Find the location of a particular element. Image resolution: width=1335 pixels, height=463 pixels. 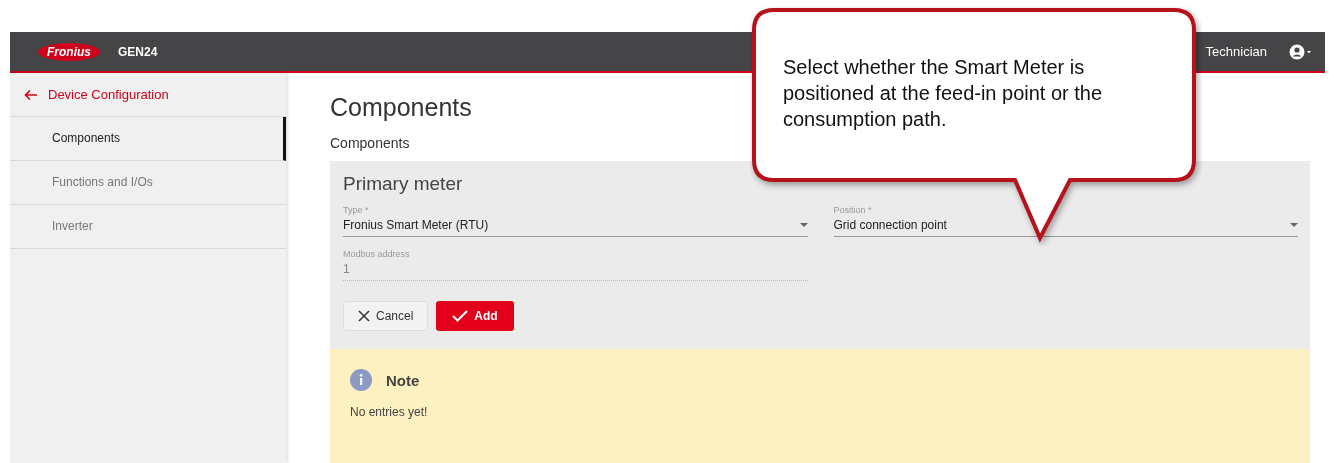

form-field: Type * Fronius Smart Meter (RTU) is located at coordinates (575, 221).